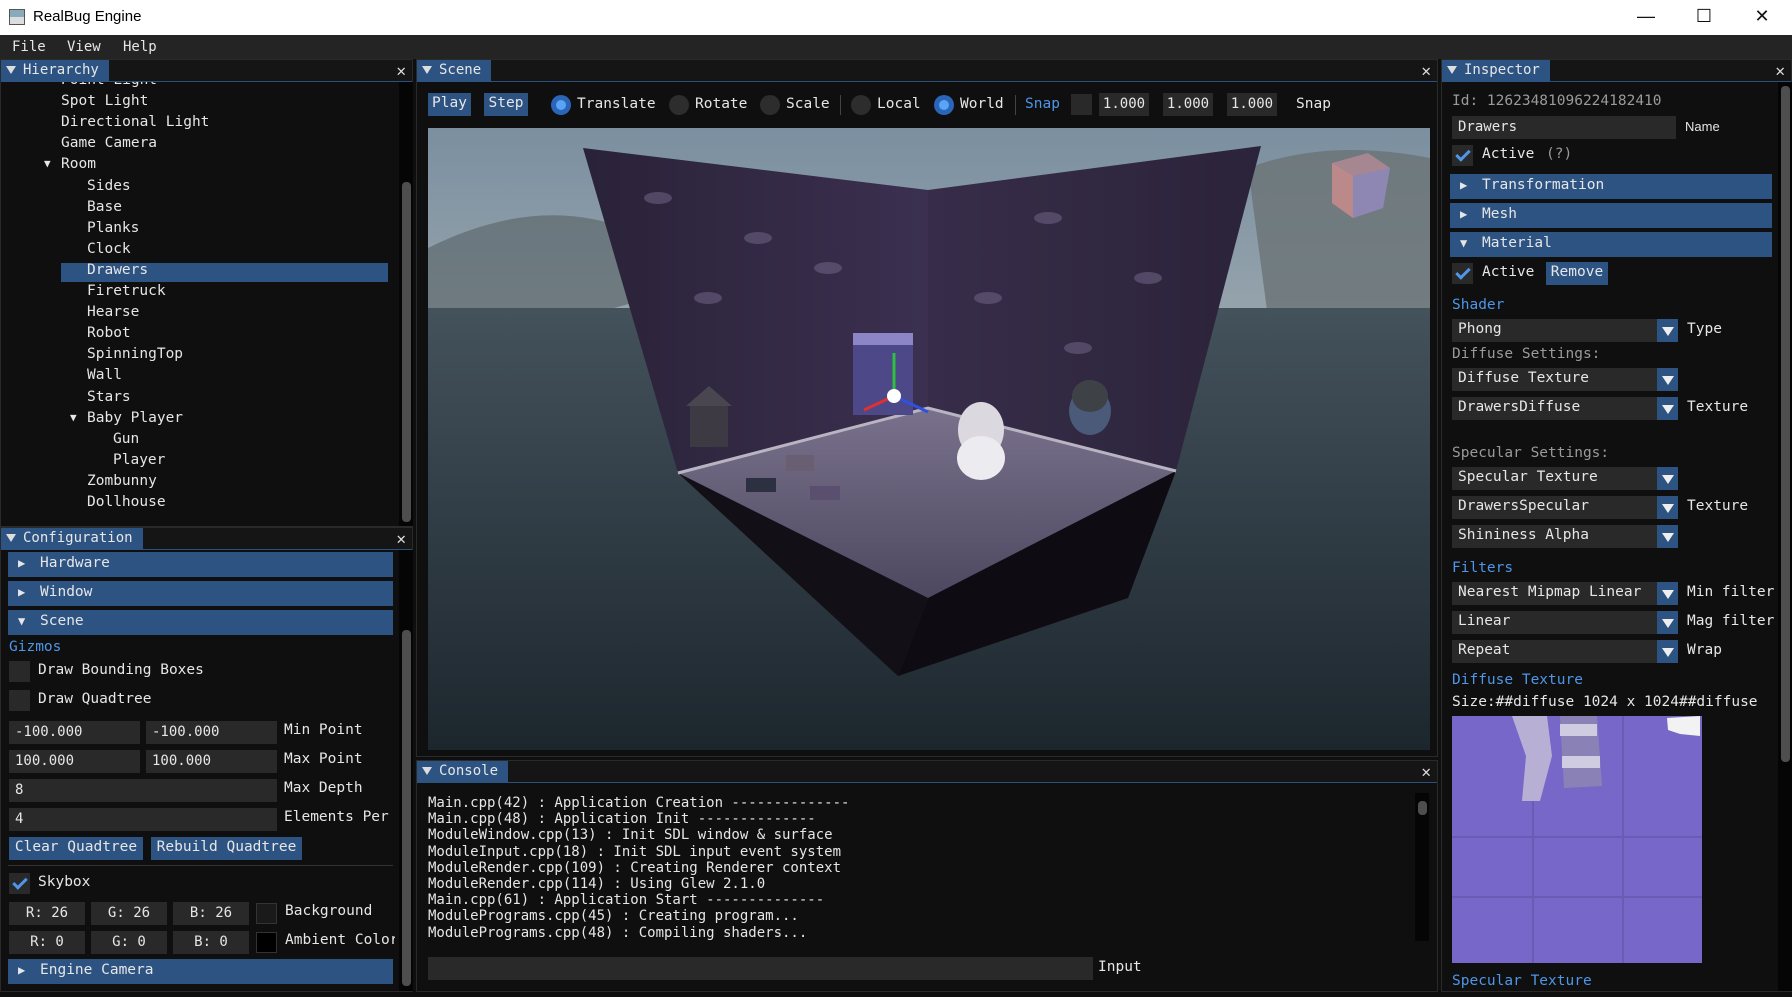 This screenshot has width=1792, height=997. I want to click on background-r-input: R: 26, so click(47, 913).